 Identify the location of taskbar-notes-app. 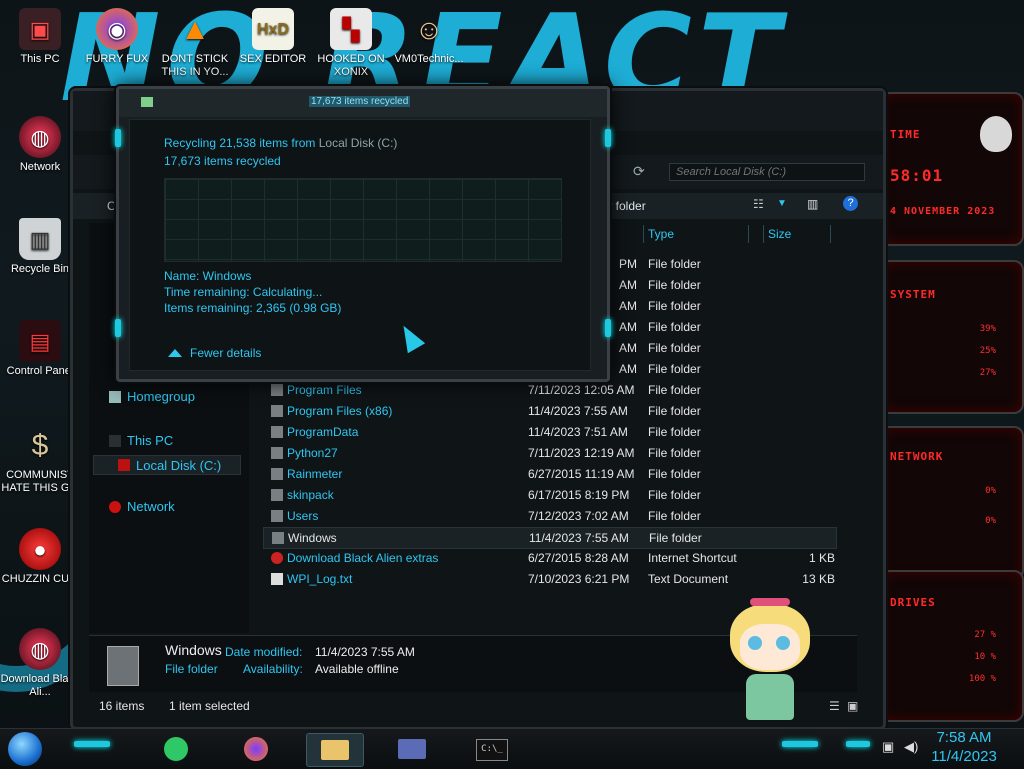
(178, 749).